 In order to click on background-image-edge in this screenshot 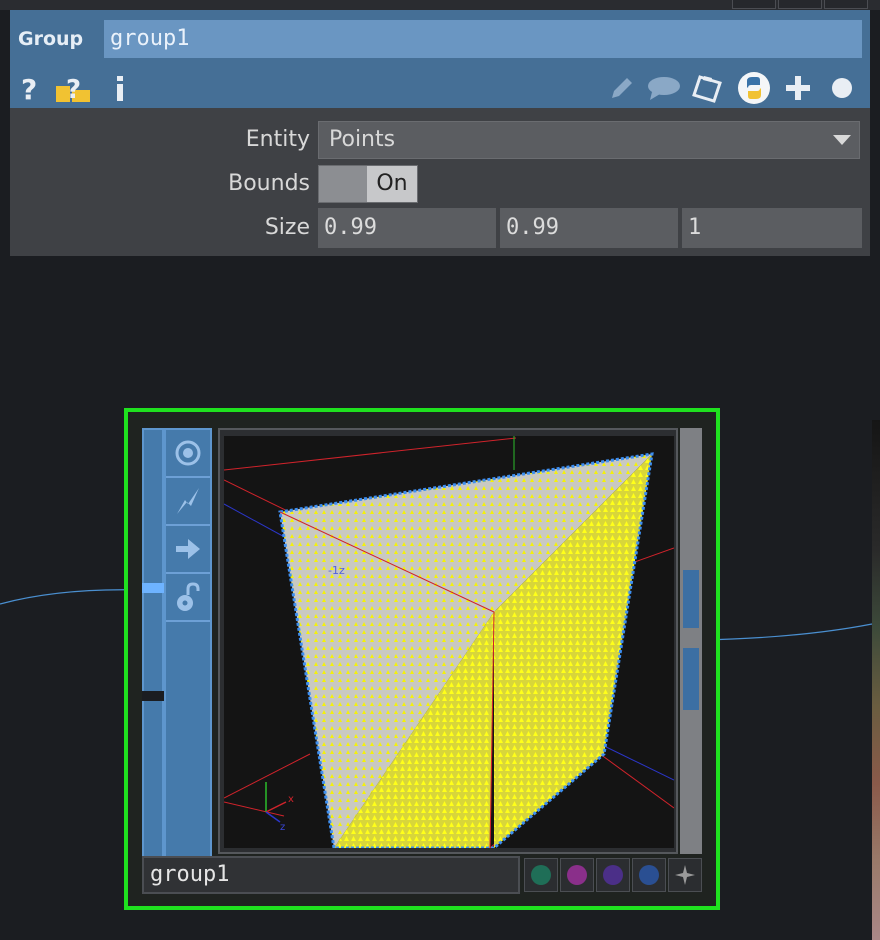, I will do `click(876, 680)`.